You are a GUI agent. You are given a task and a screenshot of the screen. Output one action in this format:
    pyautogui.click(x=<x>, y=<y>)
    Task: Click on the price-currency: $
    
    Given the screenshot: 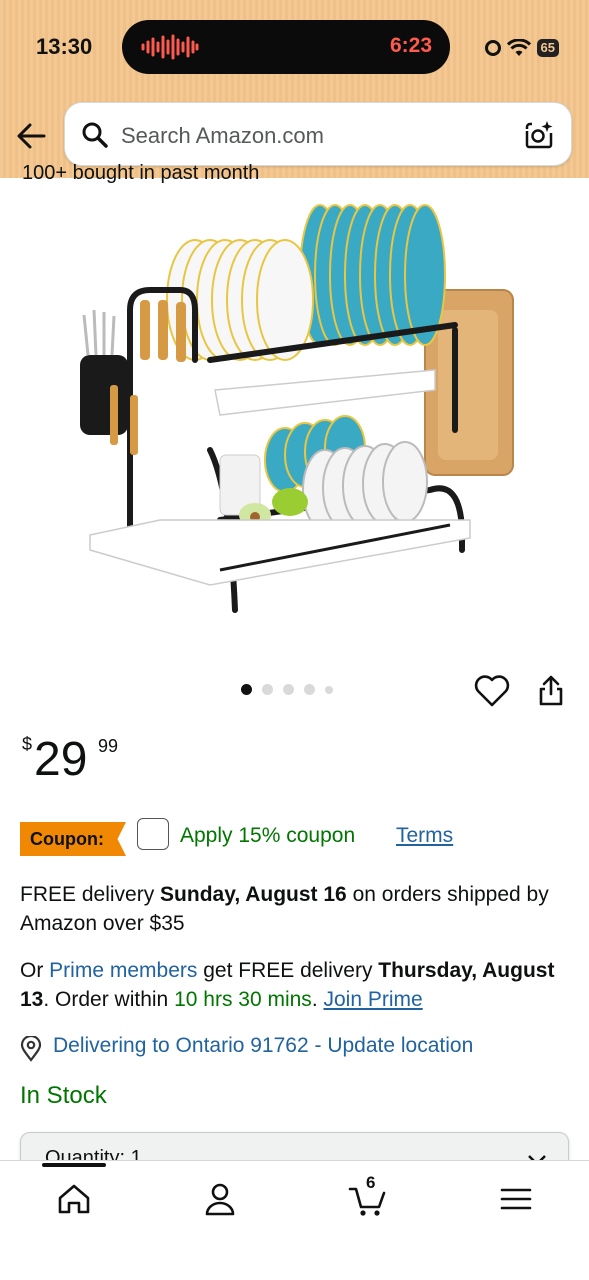 What is the action you would take?
    pyautogui.click(x=27, y=744)
    